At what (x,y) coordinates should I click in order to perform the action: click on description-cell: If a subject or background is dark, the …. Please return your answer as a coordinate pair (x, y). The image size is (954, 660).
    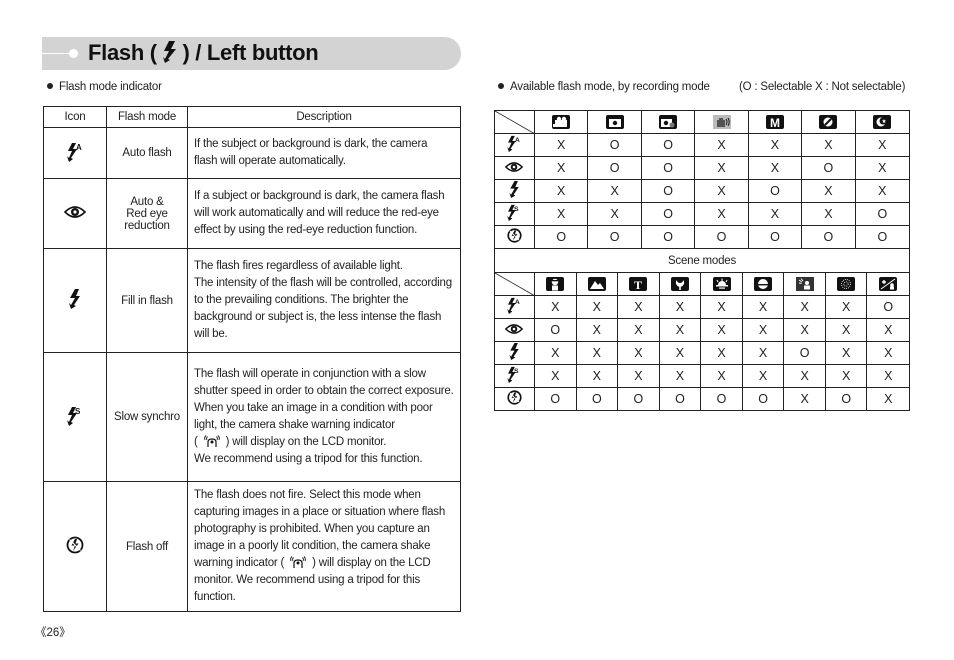
    Looking at the image, I should click on (324, 213).